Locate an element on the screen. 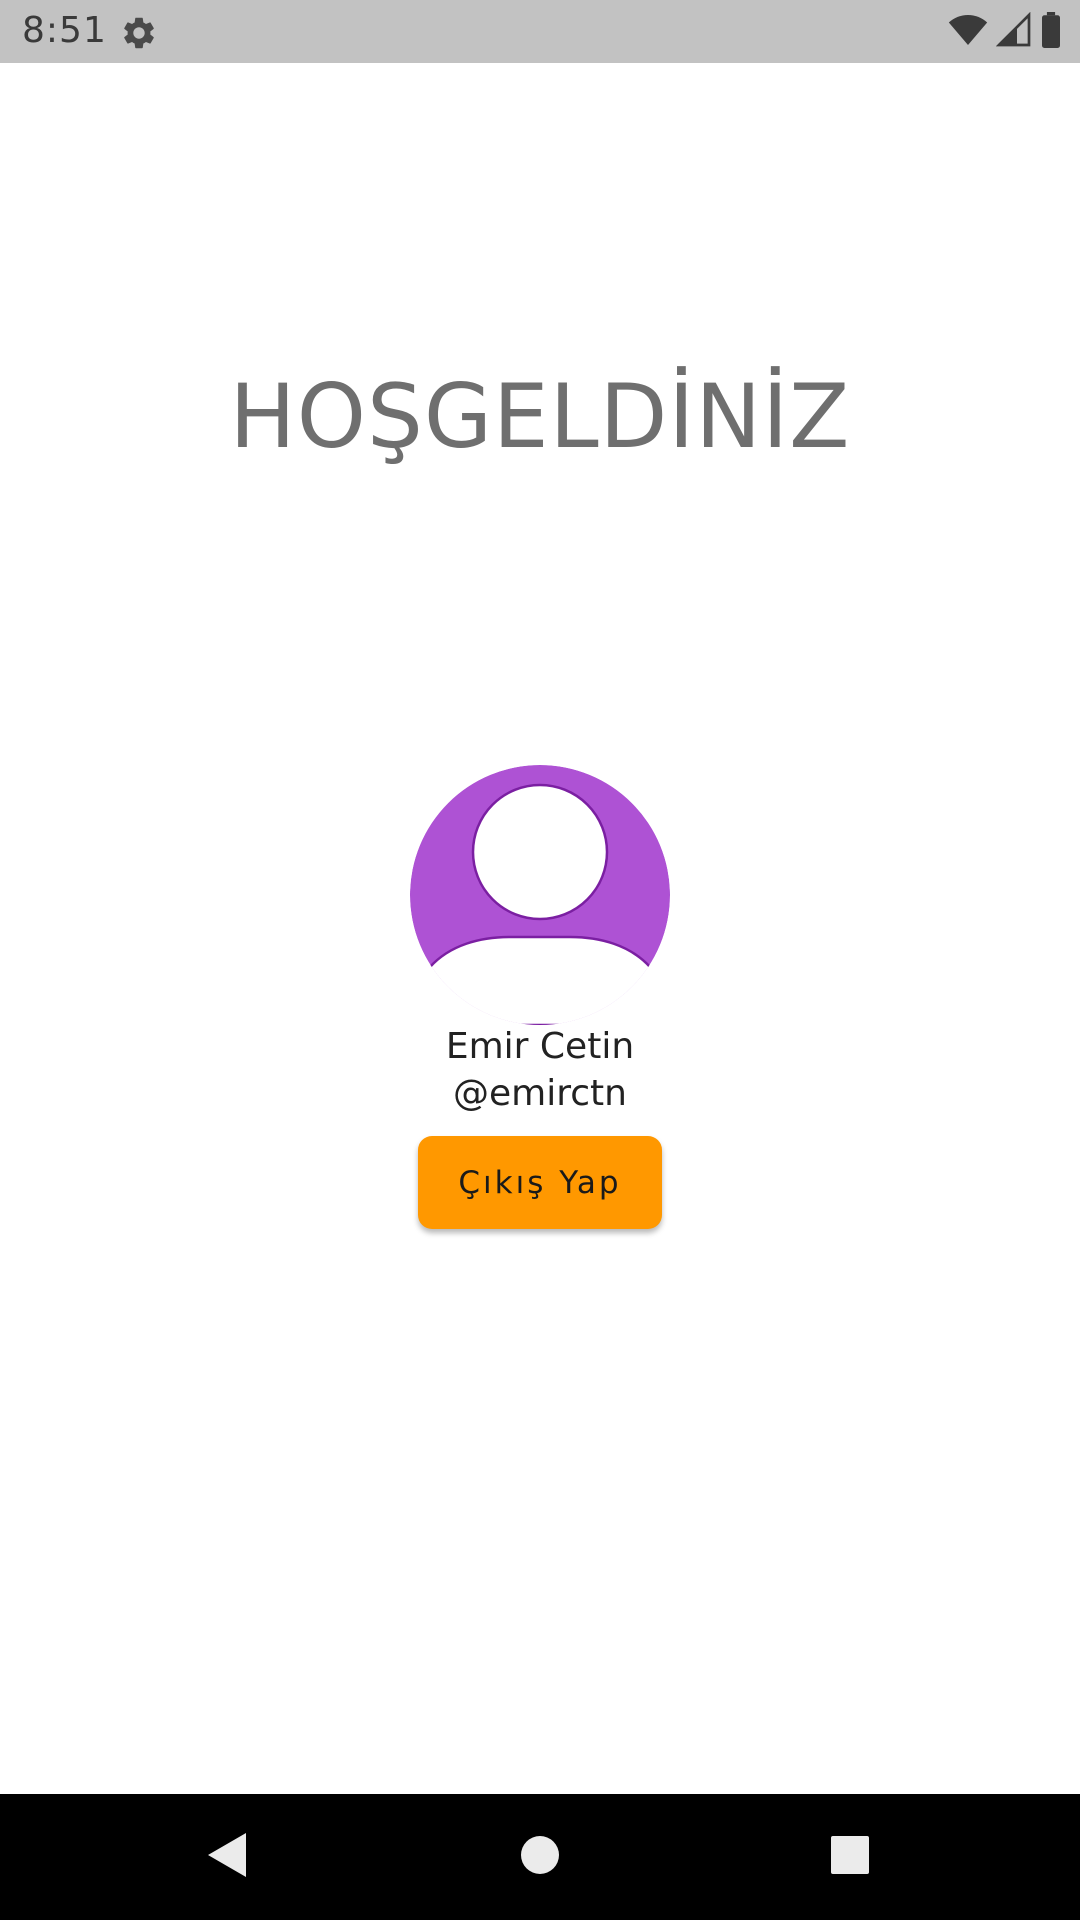  recents-button is located at coordinates (850, 1857).